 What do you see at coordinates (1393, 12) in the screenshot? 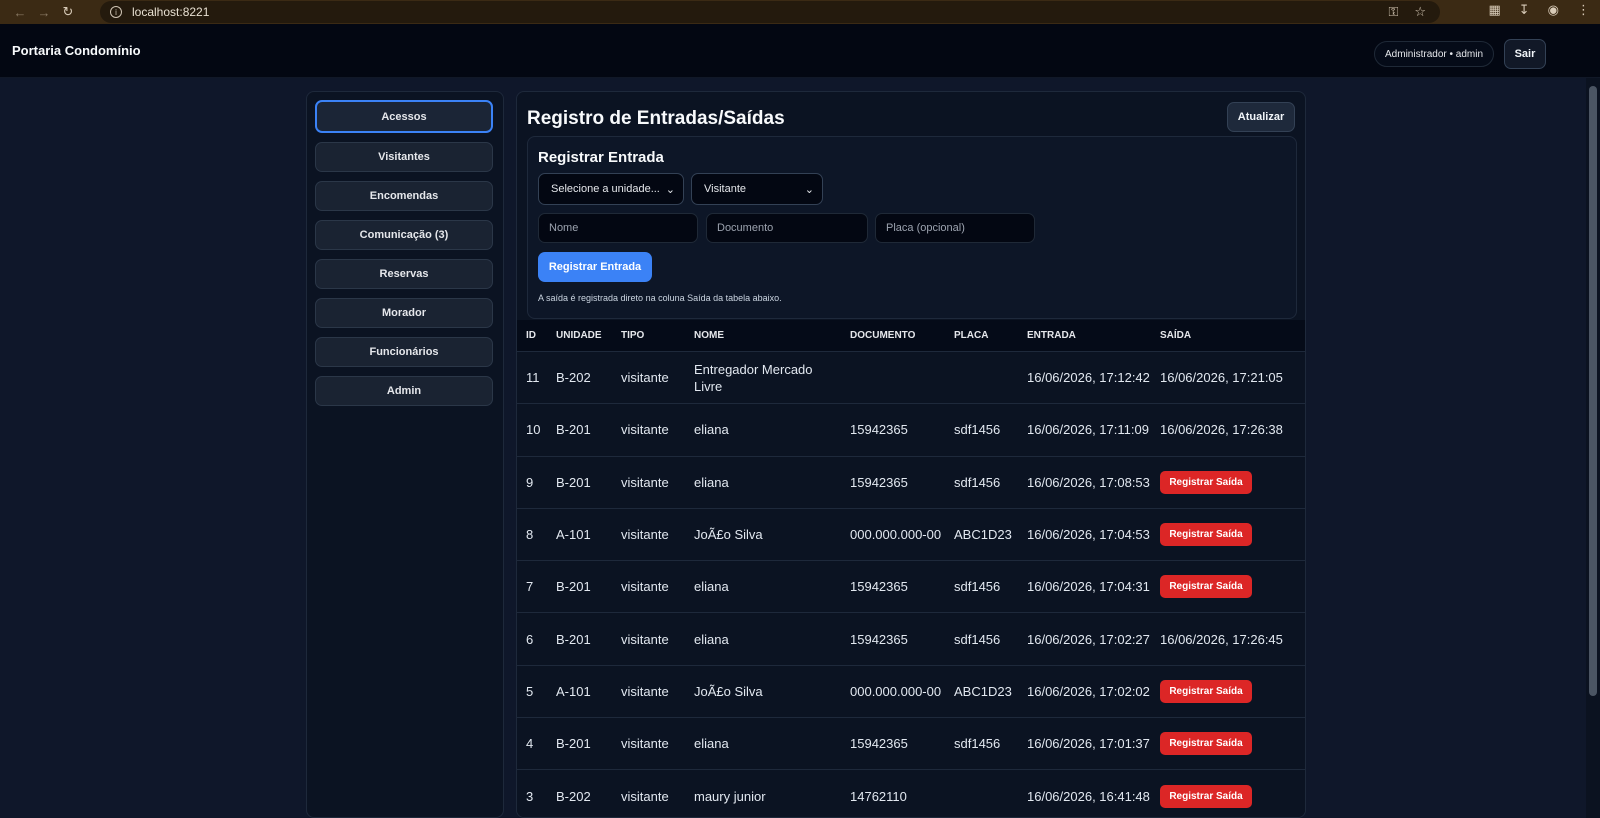
I see `key-icon: ⚿` at bounding box center [1393, 12].